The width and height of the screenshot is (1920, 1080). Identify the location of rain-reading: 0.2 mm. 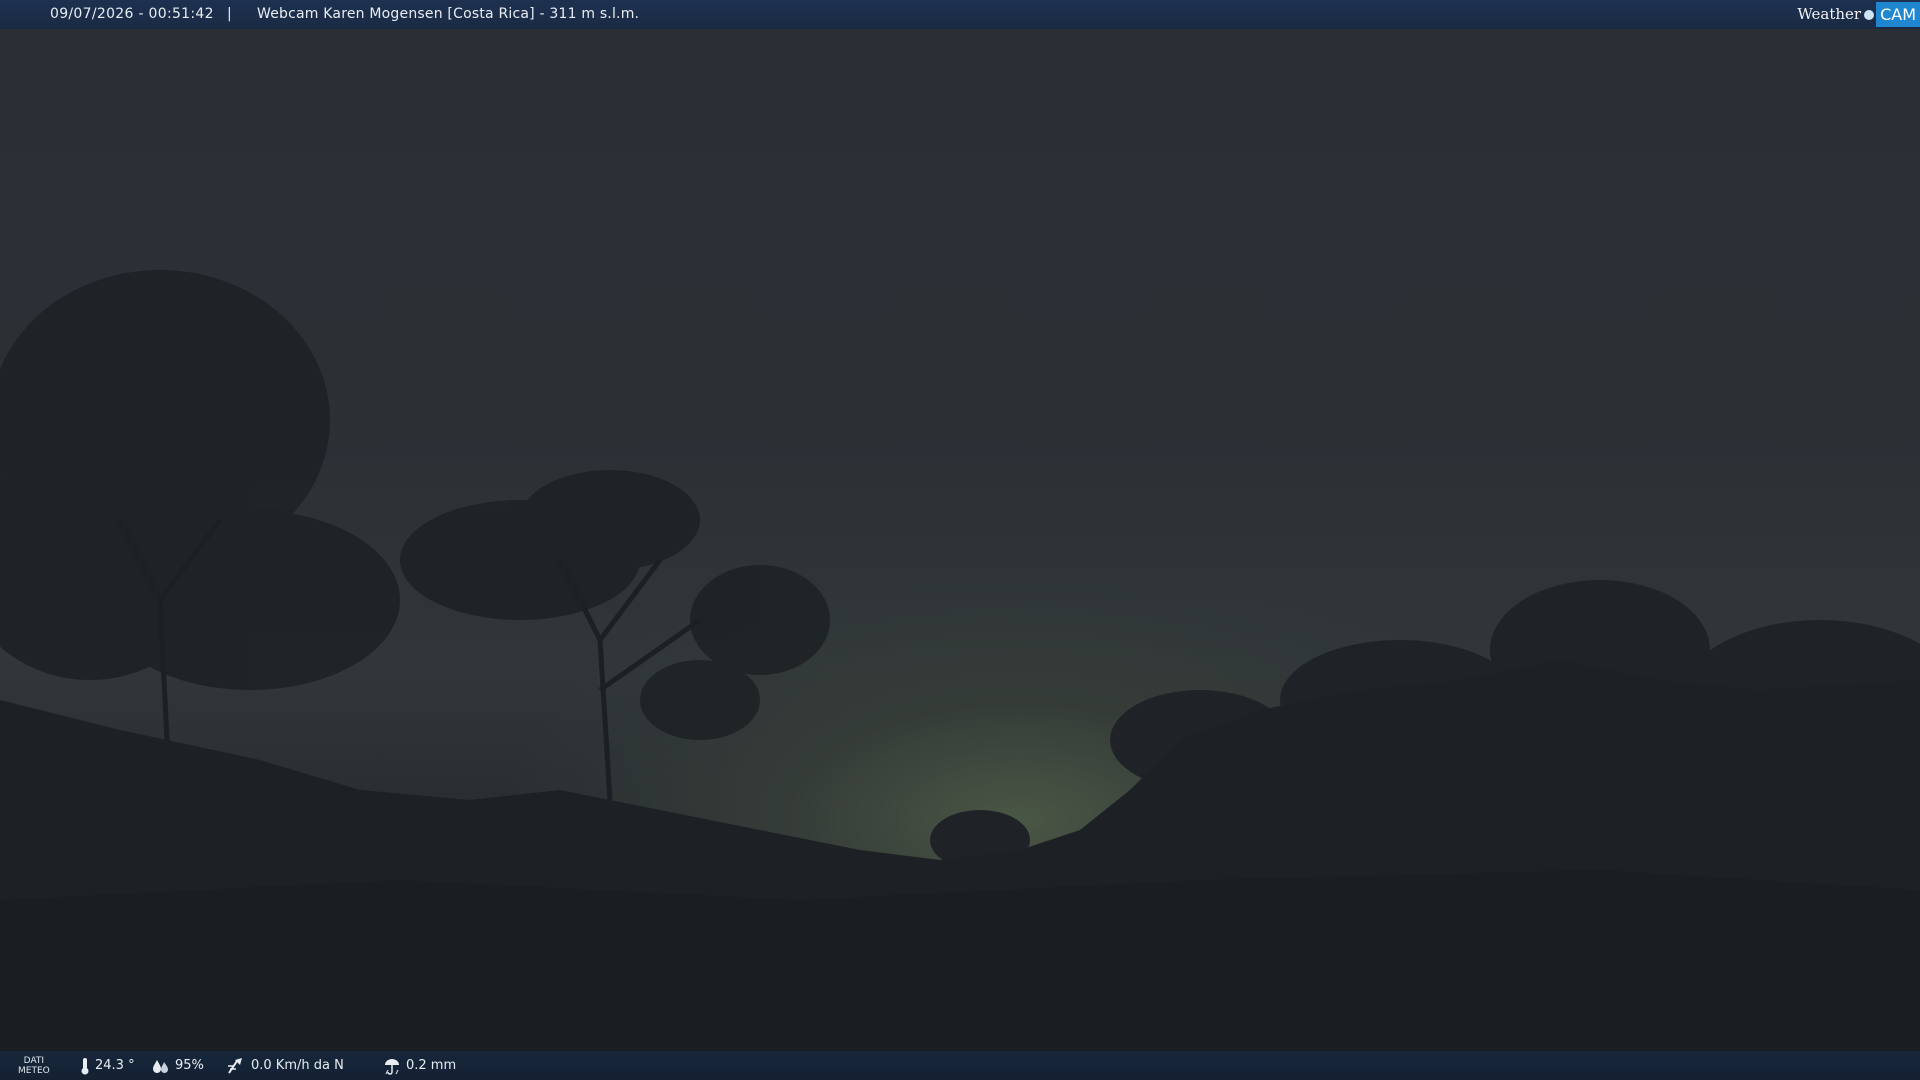
(419, 1065).